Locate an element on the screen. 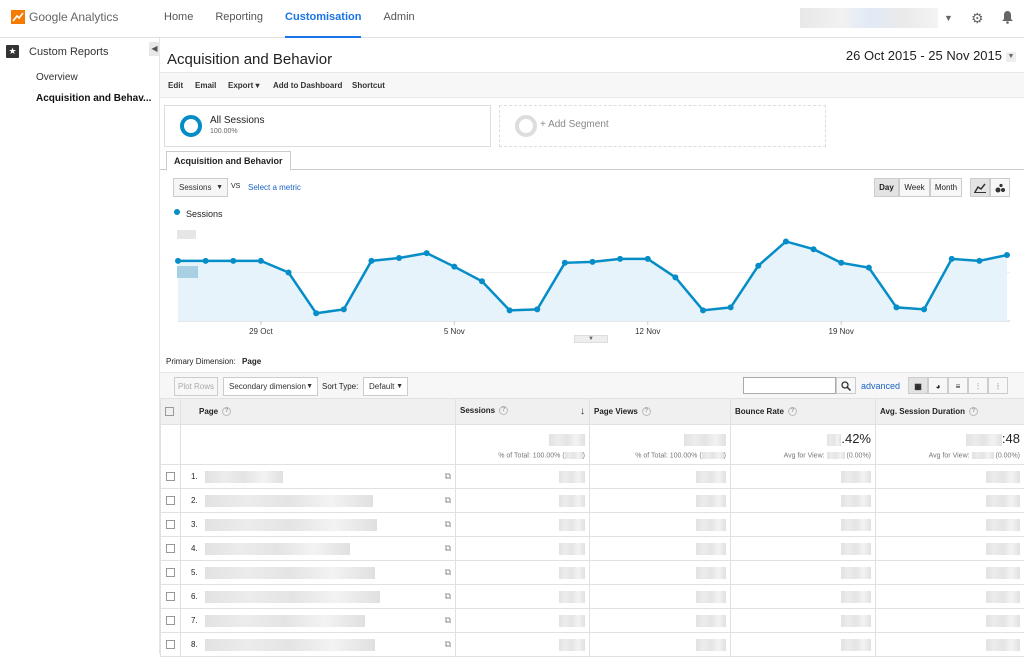  page-cell: 7.⧉ is located at coordinates (318, 621).